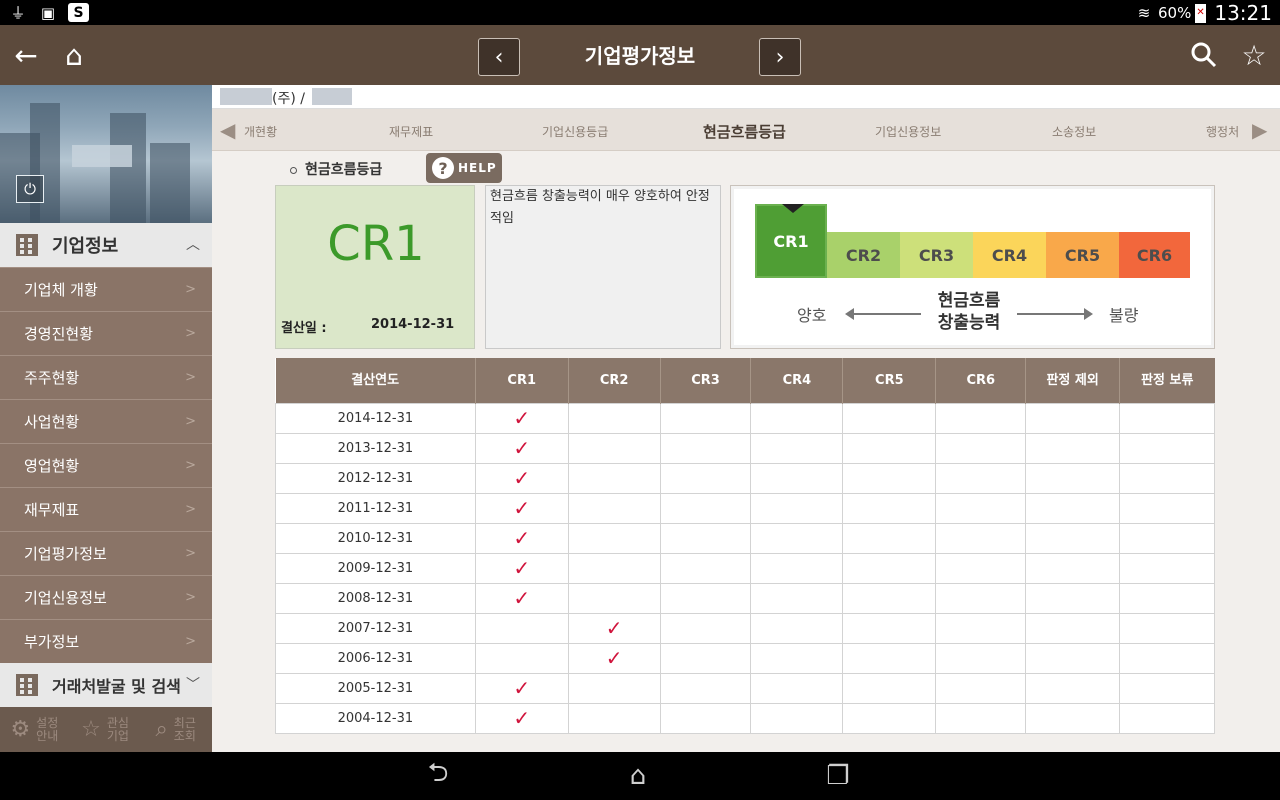  I want to click on section-company-info: 기업정보 ︿, so click(106, 245).